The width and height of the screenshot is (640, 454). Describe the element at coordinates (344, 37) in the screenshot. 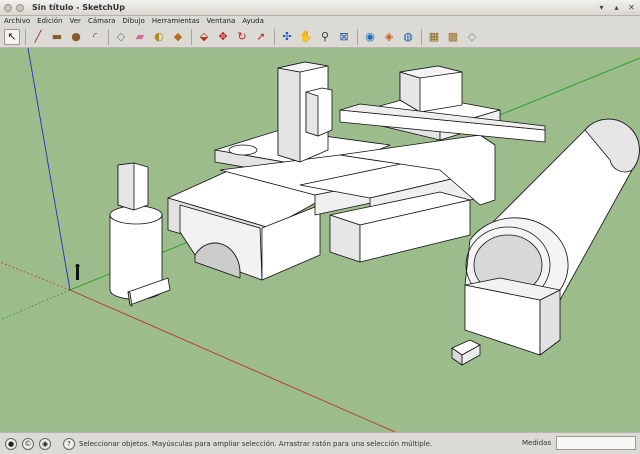

I see `zoom-extents-button: ⊠` at that location.